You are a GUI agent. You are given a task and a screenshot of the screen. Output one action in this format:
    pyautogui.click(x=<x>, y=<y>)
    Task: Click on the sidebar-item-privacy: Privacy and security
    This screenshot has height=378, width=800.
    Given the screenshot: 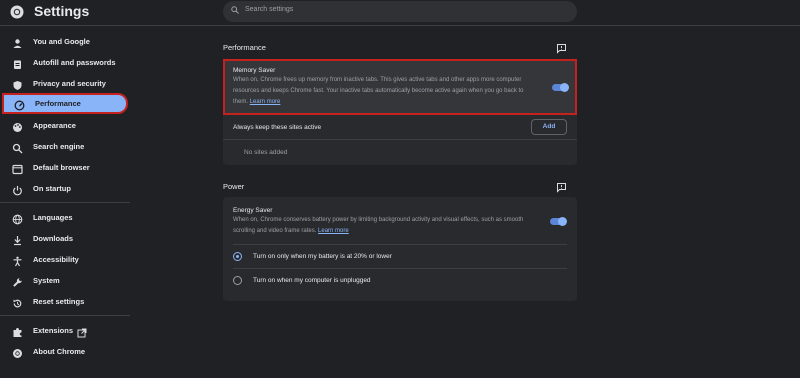 What is the action you would take?
    pyautogui.click(x=64, y=83)
    